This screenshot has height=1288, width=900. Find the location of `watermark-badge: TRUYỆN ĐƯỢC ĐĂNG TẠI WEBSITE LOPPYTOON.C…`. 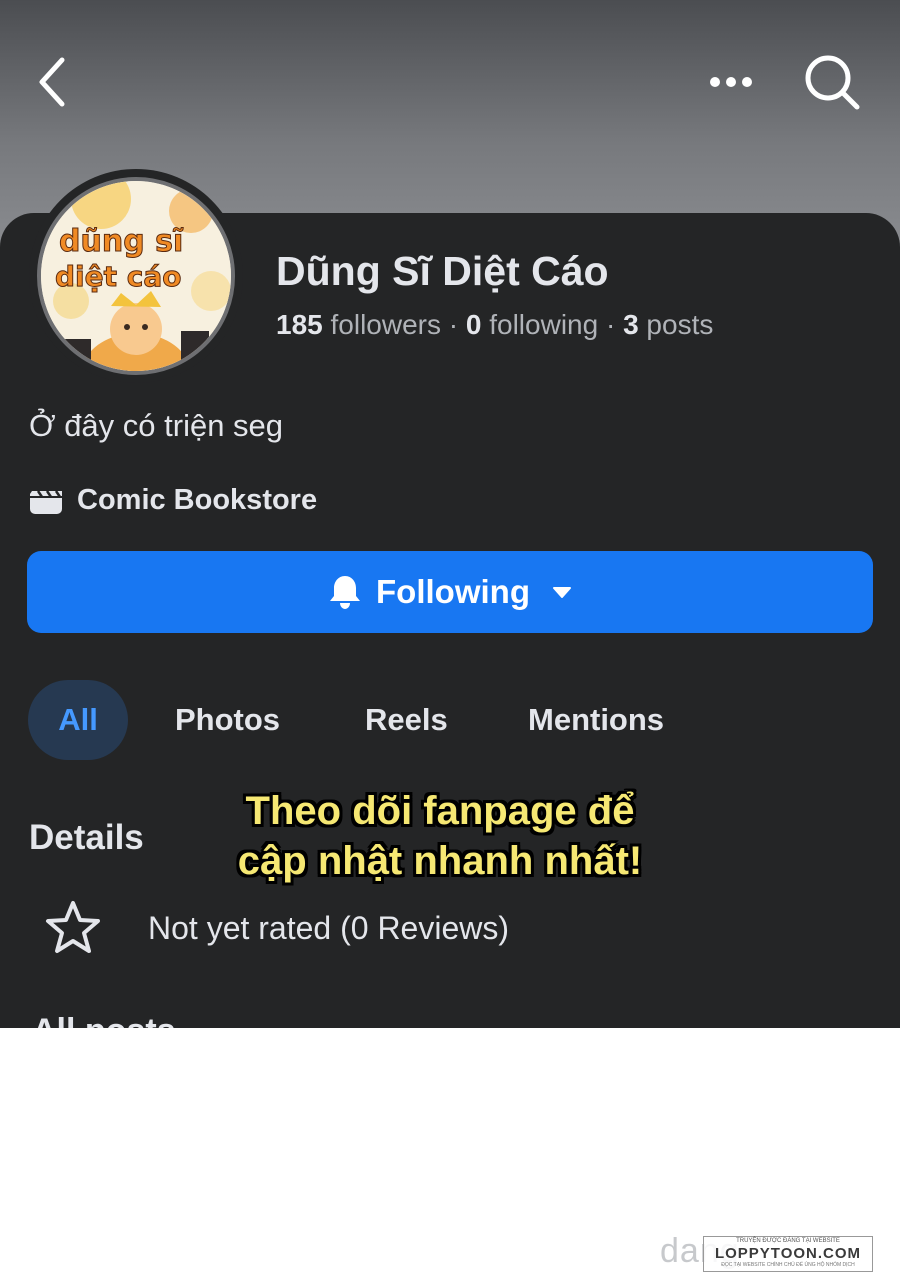

watermark-badge: TRUYỆN ĐƯỢC ĐĂNG TẠI WEBSITE LOPPYTOON.C… is located at coordinates (788, 1254).